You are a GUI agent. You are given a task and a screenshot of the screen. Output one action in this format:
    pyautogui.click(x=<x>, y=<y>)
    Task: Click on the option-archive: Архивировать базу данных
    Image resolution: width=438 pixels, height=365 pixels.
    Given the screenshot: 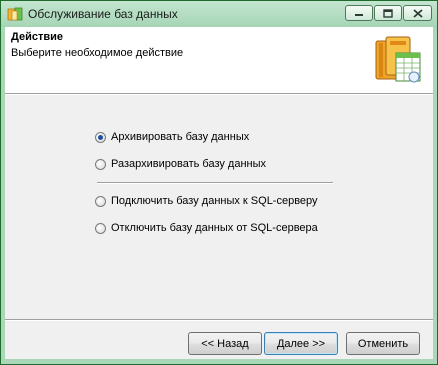 What is the action you would take?
    pyautogui.click(x=172, y=137)
    